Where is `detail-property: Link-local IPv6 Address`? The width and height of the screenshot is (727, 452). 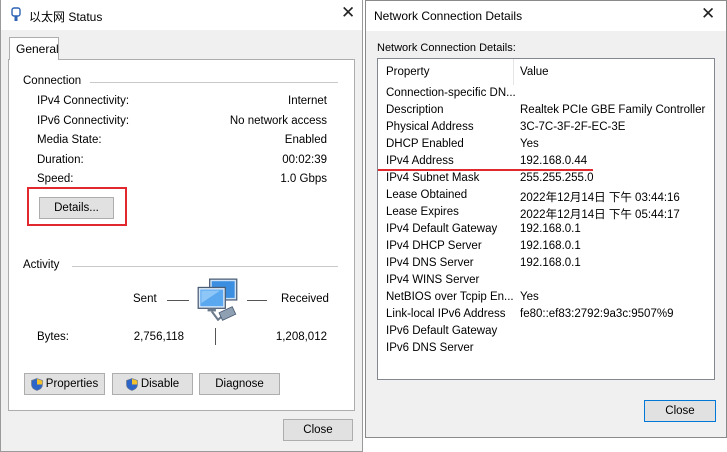
detail-property: Link-local IPv6 Address is located at coordinates (446, 314).